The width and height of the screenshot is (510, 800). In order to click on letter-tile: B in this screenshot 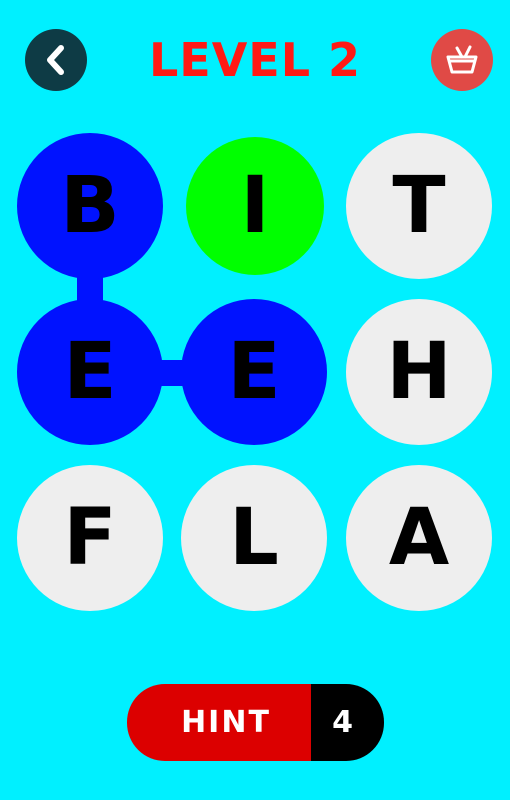, I will do `click(90, 206)`.